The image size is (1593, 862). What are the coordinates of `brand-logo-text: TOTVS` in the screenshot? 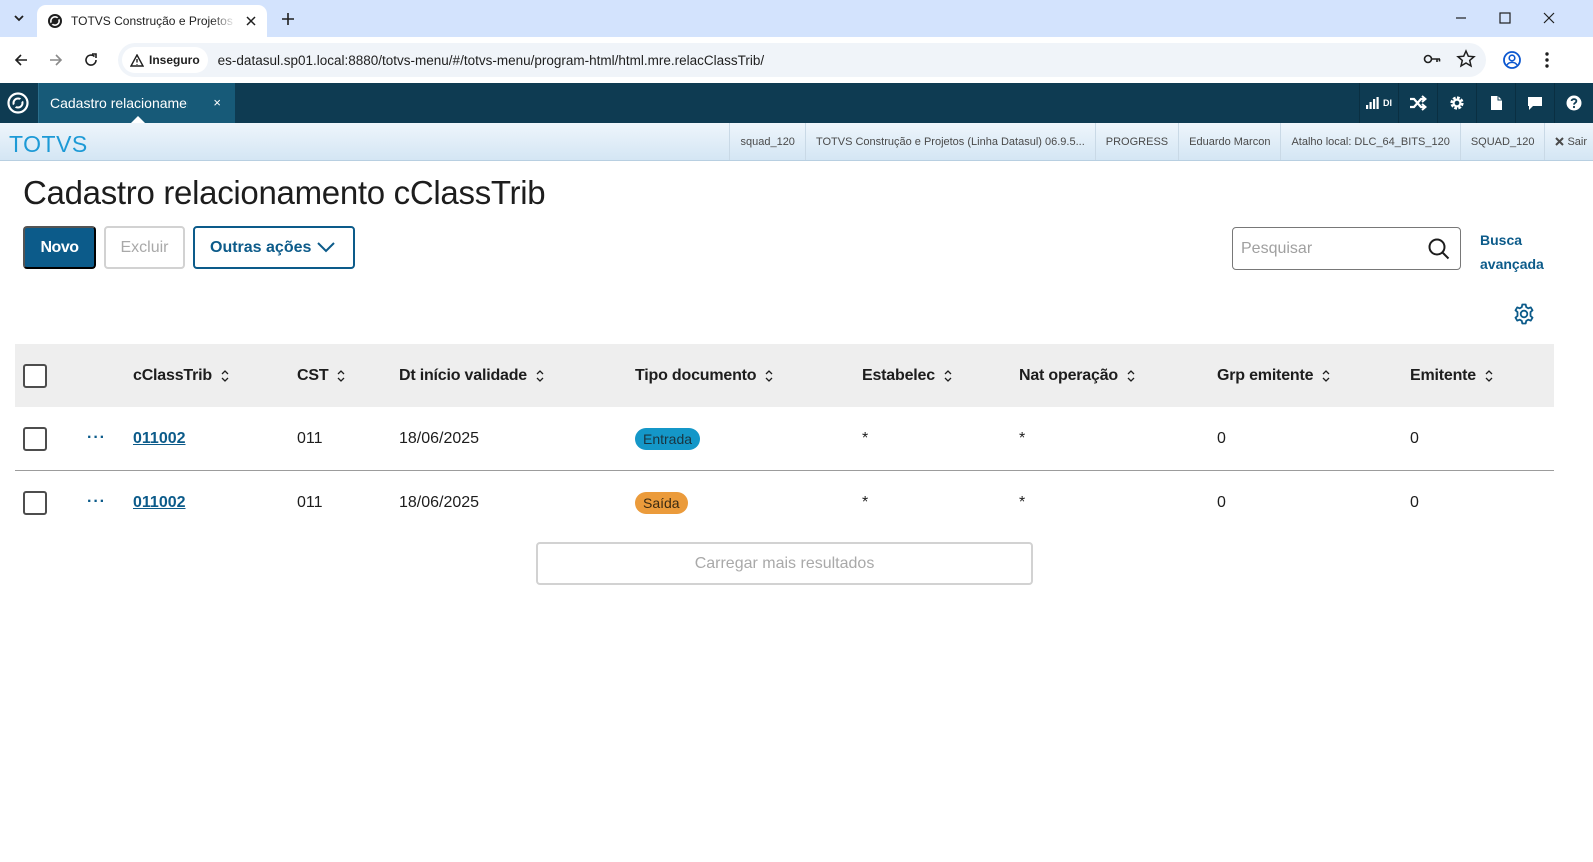 It's located at (48, 144).